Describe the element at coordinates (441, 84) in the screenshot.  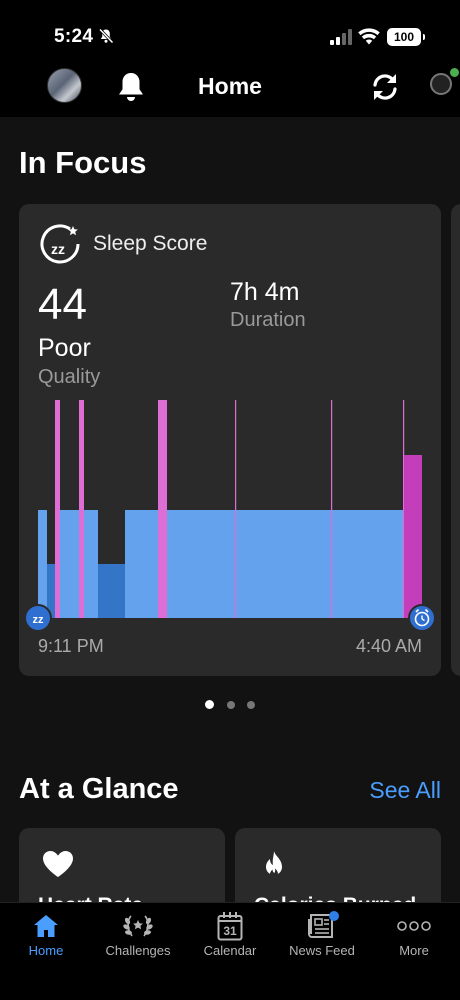
I see `watch-face` at that location.